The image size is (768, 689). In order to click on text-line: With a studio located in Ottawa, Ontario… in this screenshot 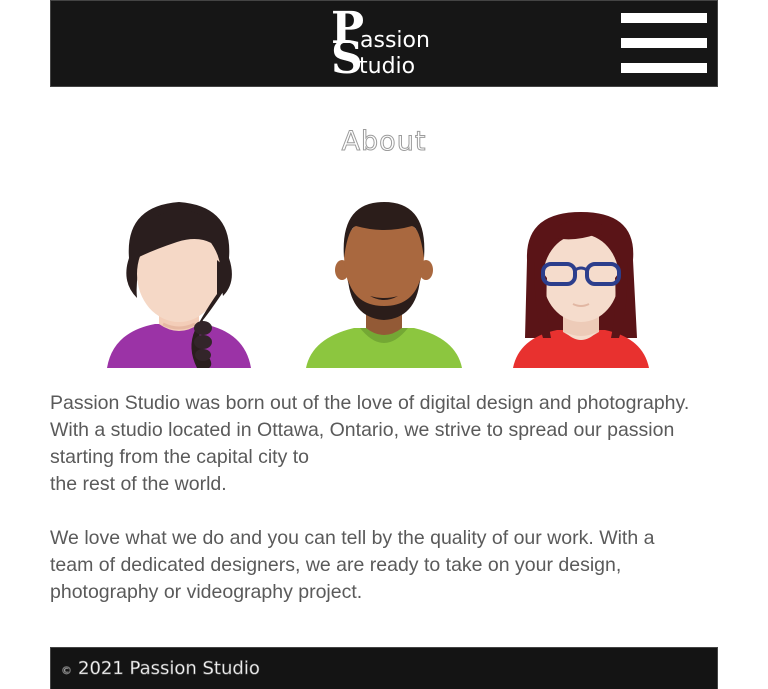, I will do `click(362, 430)`.